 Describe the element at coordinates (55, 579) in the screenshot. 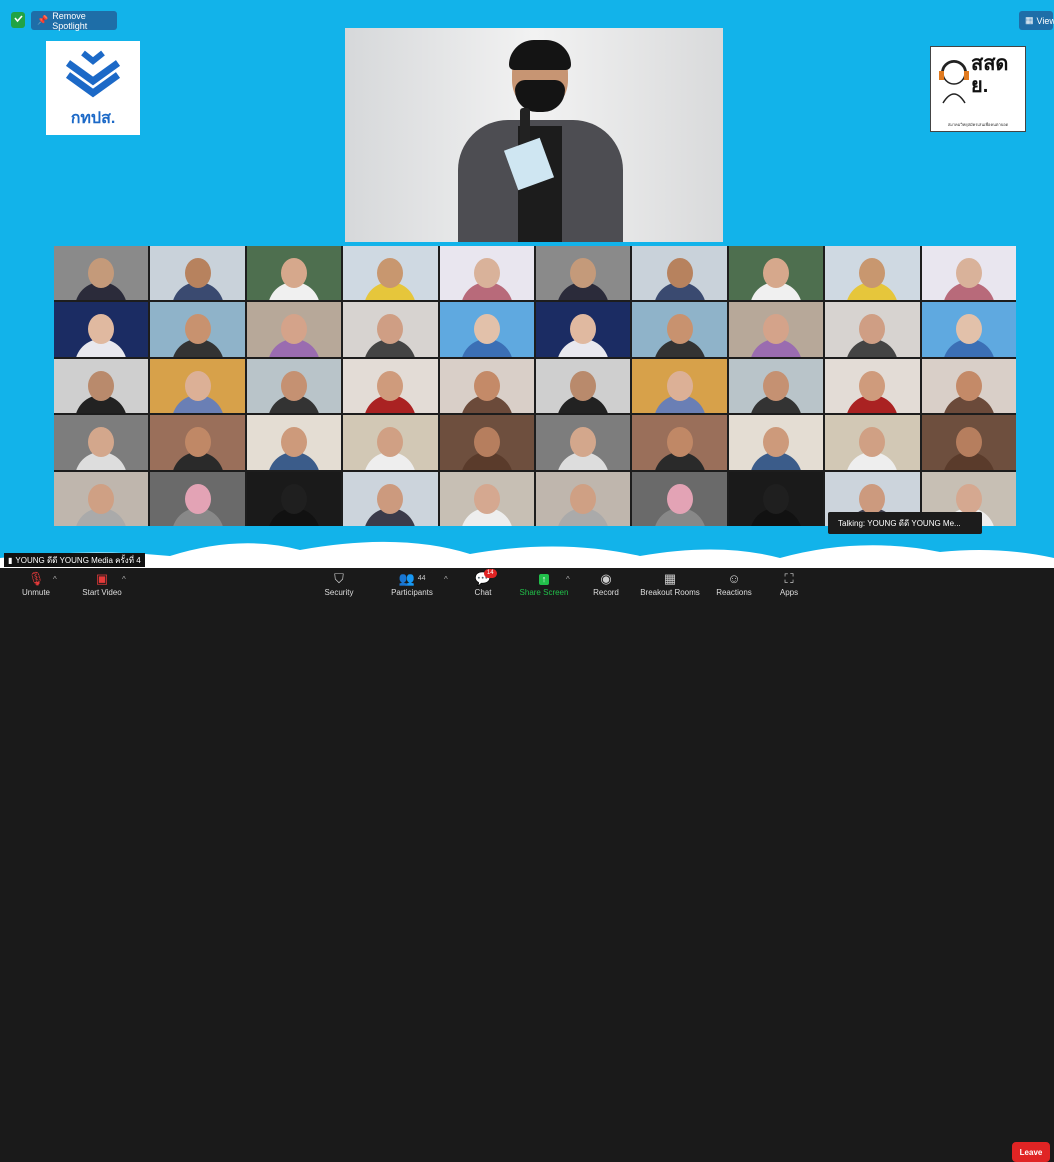

I see `audio-options-caret-icon: ^` at that location.